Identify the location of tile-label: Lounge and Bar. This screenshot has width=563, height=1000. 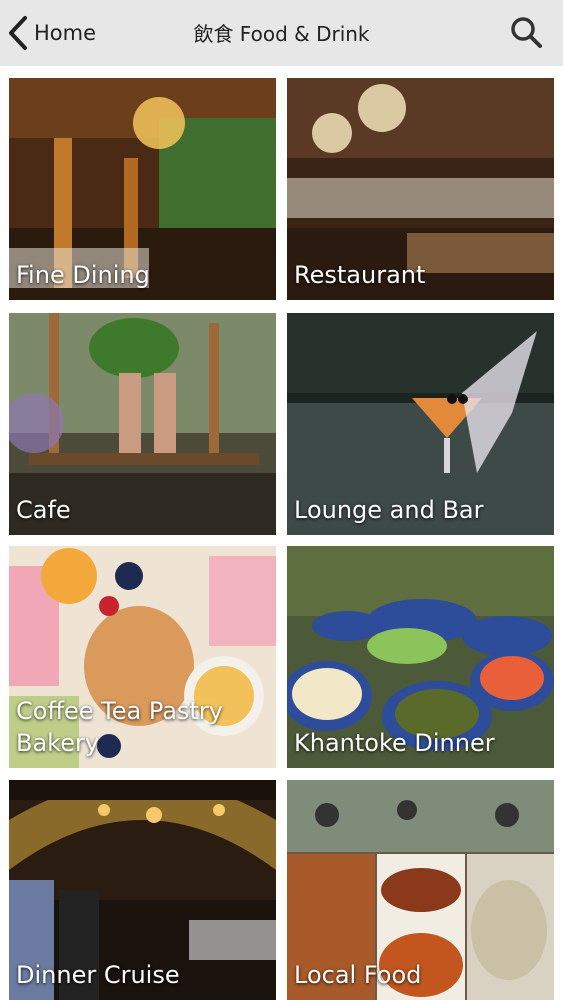
(389, 510).